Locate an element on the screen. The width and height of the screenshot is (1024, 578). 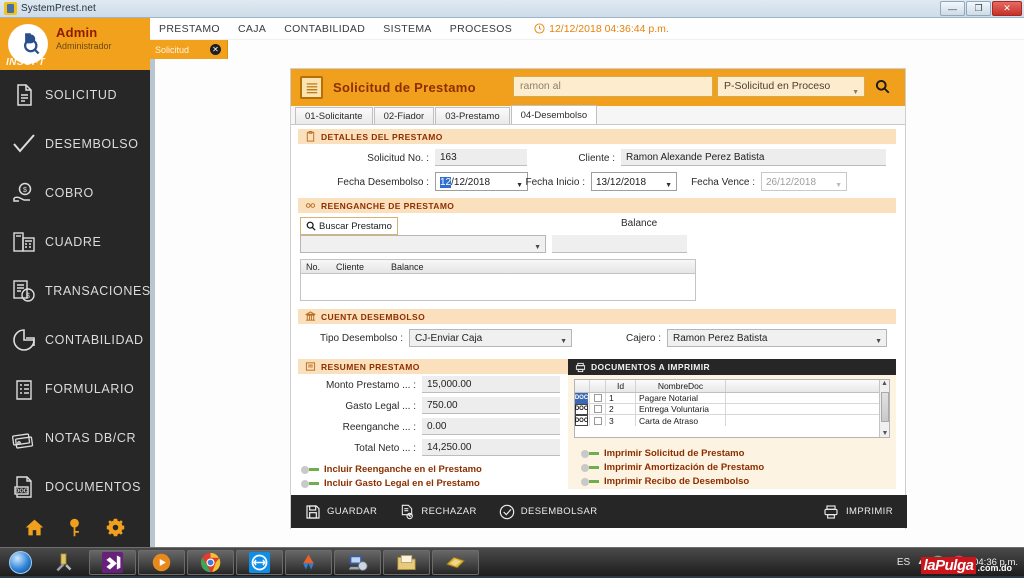
taskbar-button-chrome is located at coordinates (210, 562).